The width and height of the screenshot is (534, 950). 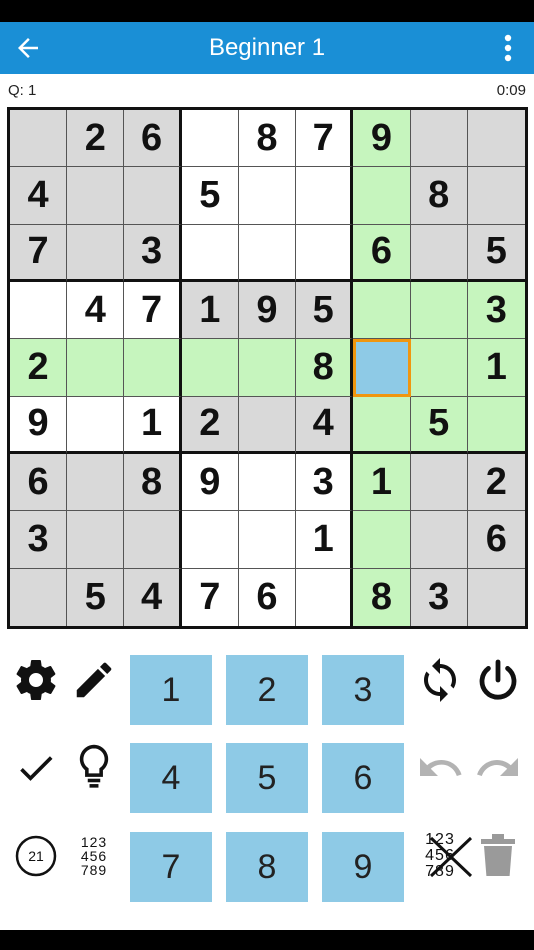 What do you see at coordinates (94, 680) in the screenshot?
I see `pencil-button` at bounding box center [94, 680].